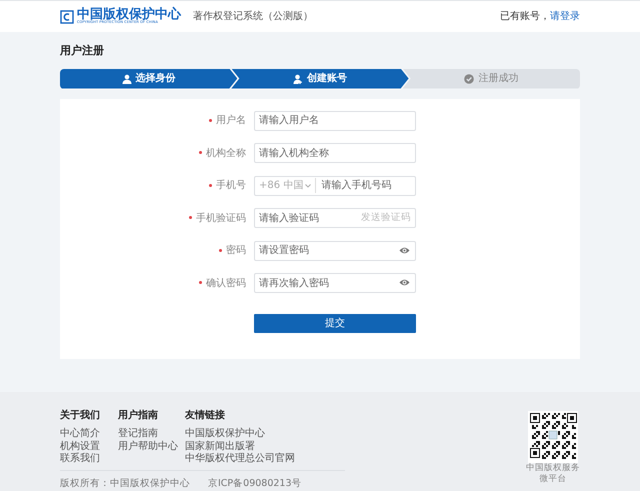 The image size is (640, 491). What do you see at coordinates (148, 446) in the screenshot?
I see `footer-link: 用户帮助中心` at bounding box center [148, 446].